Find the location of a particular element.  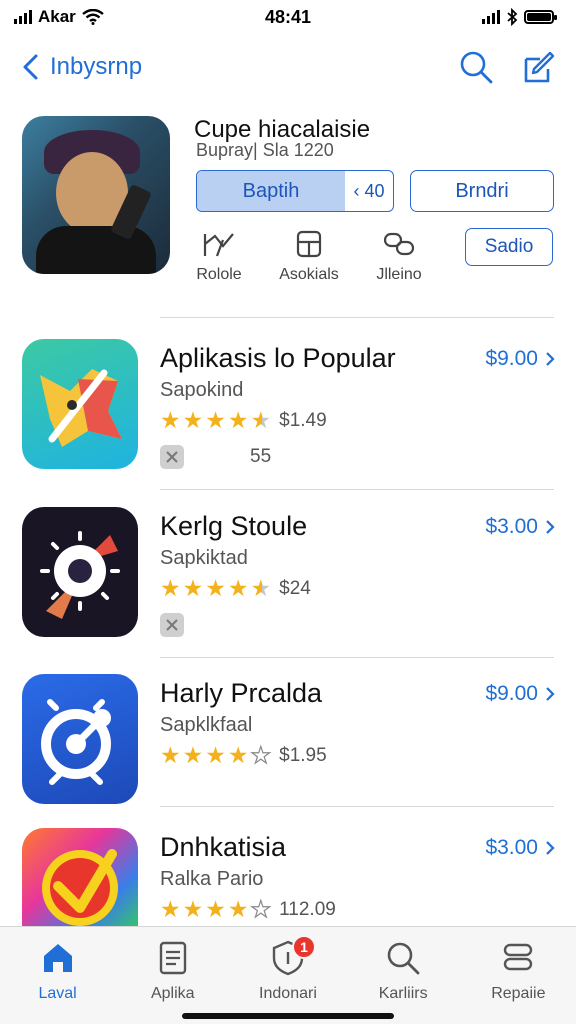

featured-action-button: Brndri is located at coordinates (482, 191).